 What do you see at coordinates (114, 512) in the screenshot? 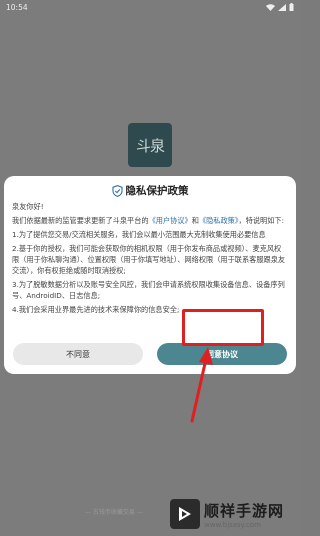
I see `footer-text: — 古钱币收藏交易 —` at bounding box center [114, 512].